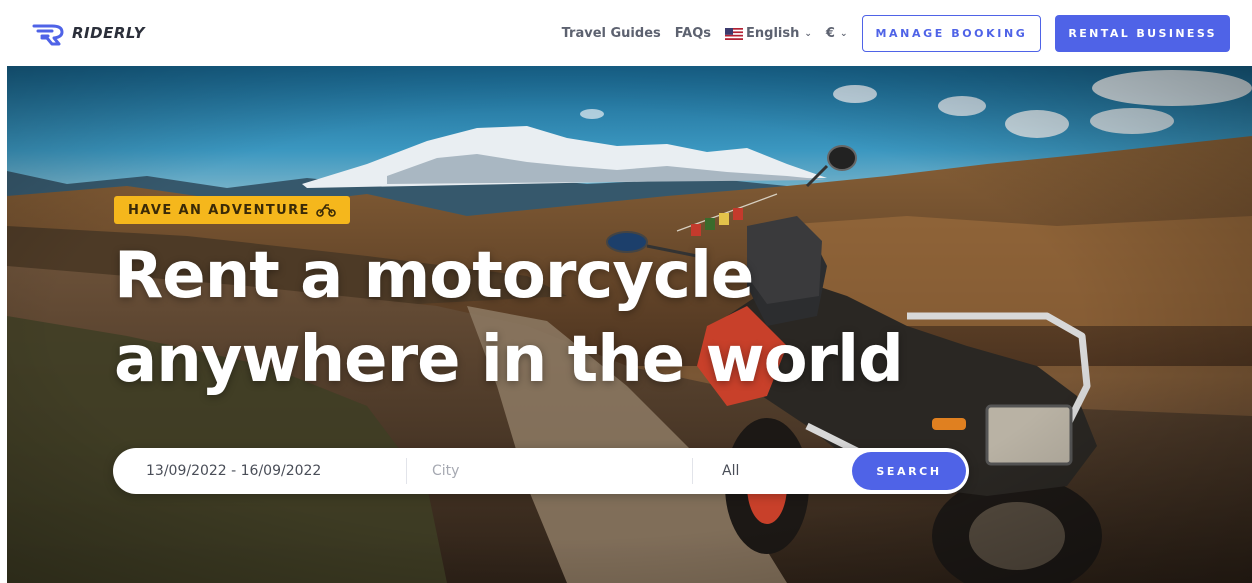  I want to click on headline-line-2: anywhere in the world, so click(509, 360).